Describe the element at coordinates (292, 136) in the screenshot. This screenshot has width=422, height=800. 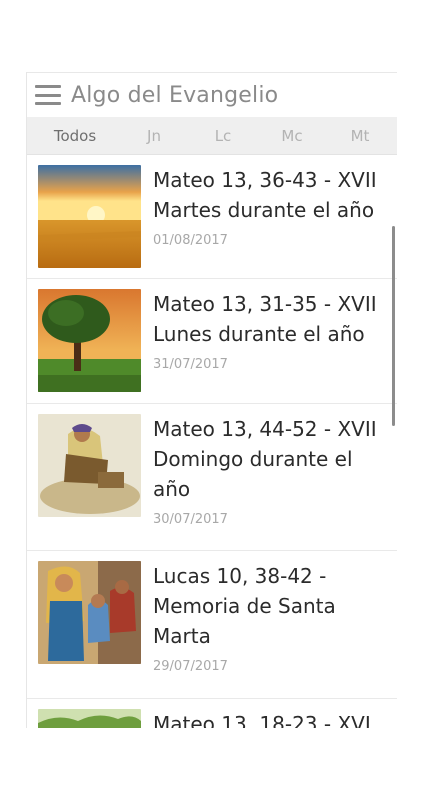
I see `tab-mc: Mc` at that location.